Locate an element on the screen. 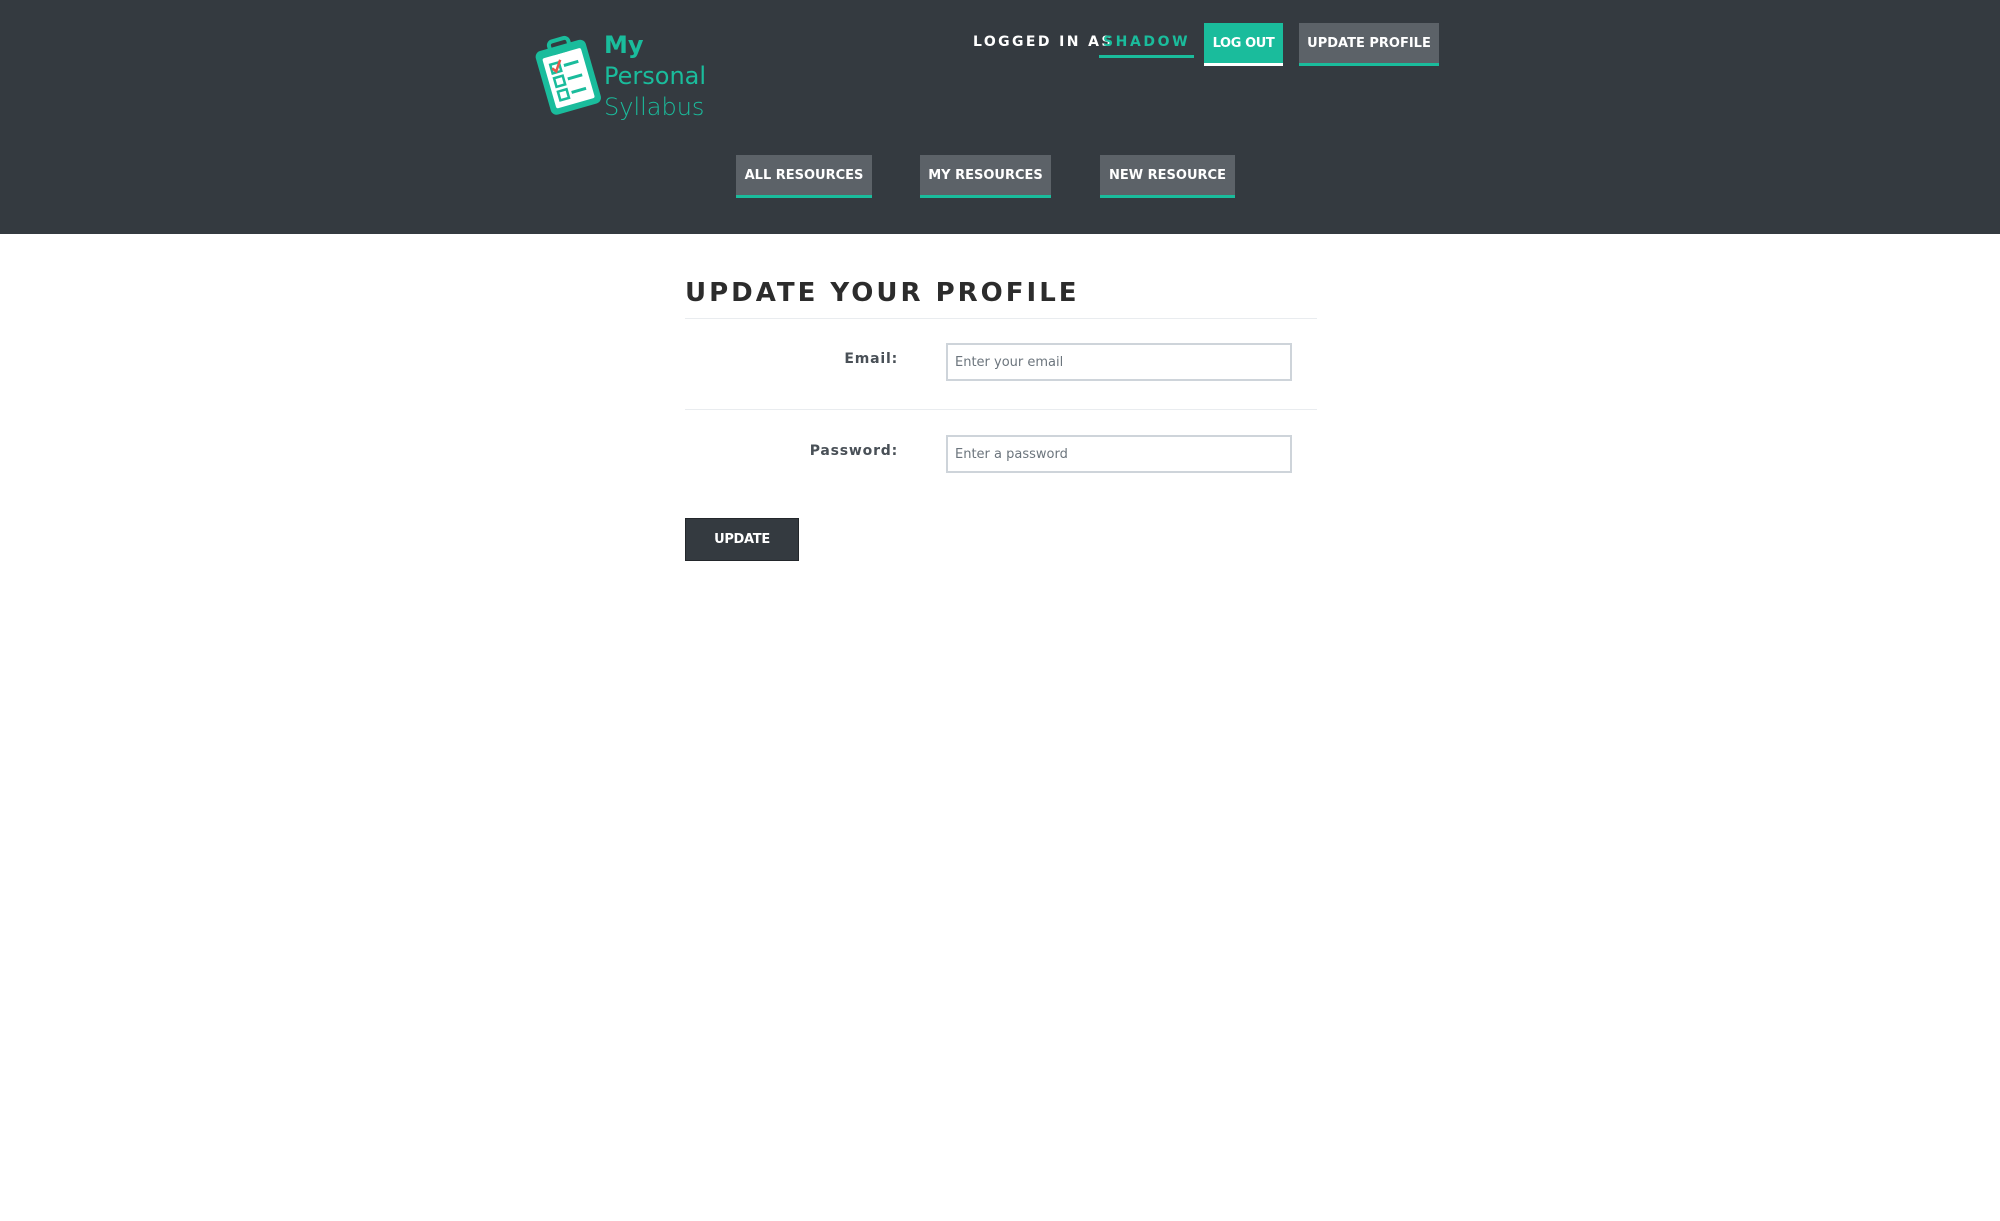 The width and height of the screenshot is (2000, 1221). logo-wordmark: My Personal Syllabus is located at coordinates (655, 76).